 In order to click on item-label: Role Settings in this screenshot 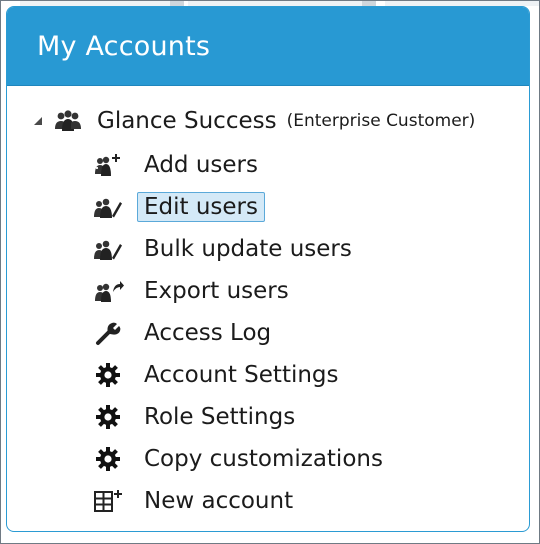, I will do `click(220, 417)`.